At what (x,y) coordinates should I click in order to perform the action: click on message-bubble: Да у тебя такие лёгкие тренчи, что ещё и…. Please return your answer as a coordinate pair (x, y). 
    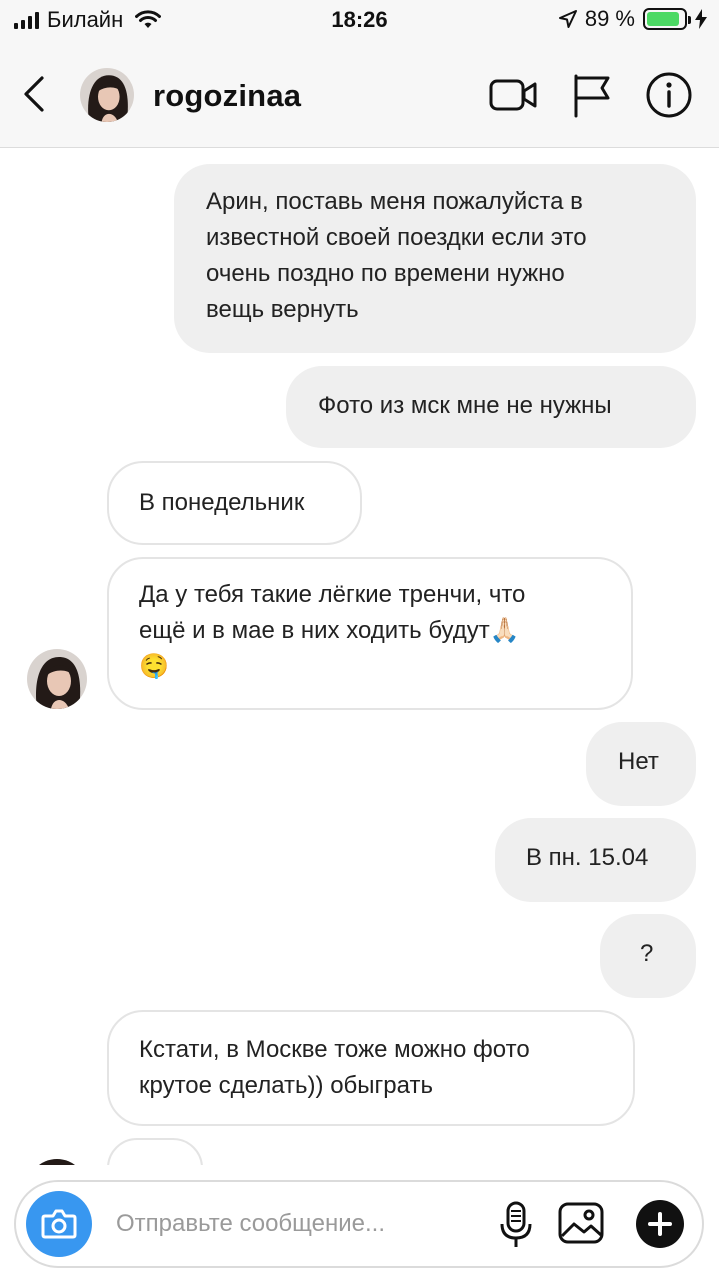
    Looking at the image, I should click on (370, 633).